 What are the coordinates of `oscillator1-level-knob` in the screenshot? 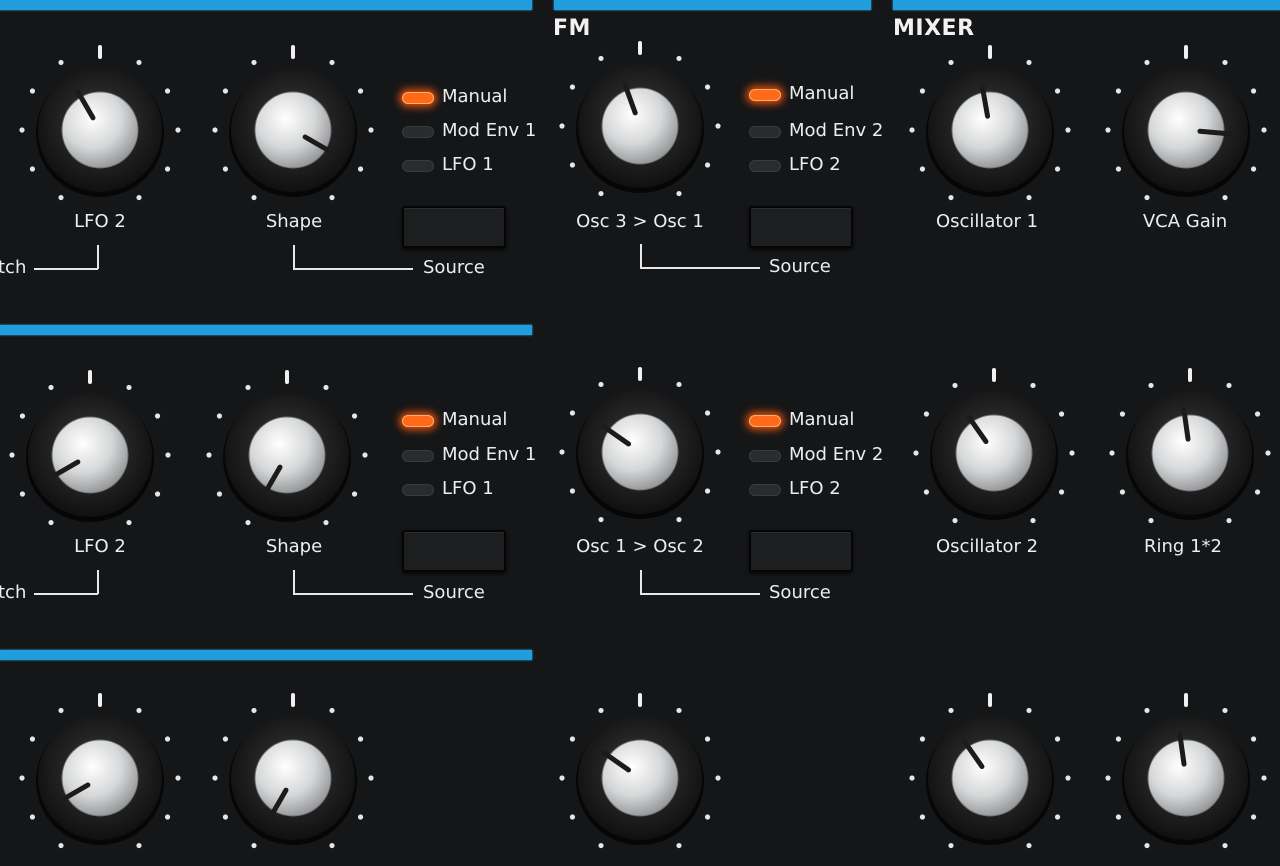 It's located at (990, 130).